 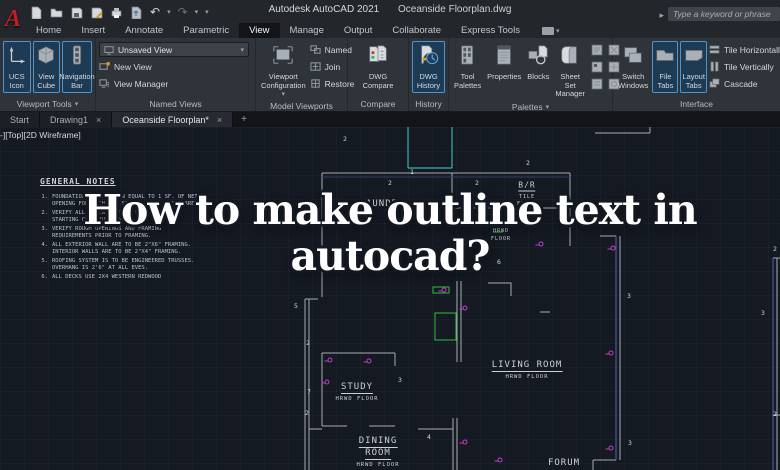 What do you see at coordinates (455, 9) in the screenshot?
I see `document-title: Oceanside Floorplan.dwg` at bounding box center [455, 9].